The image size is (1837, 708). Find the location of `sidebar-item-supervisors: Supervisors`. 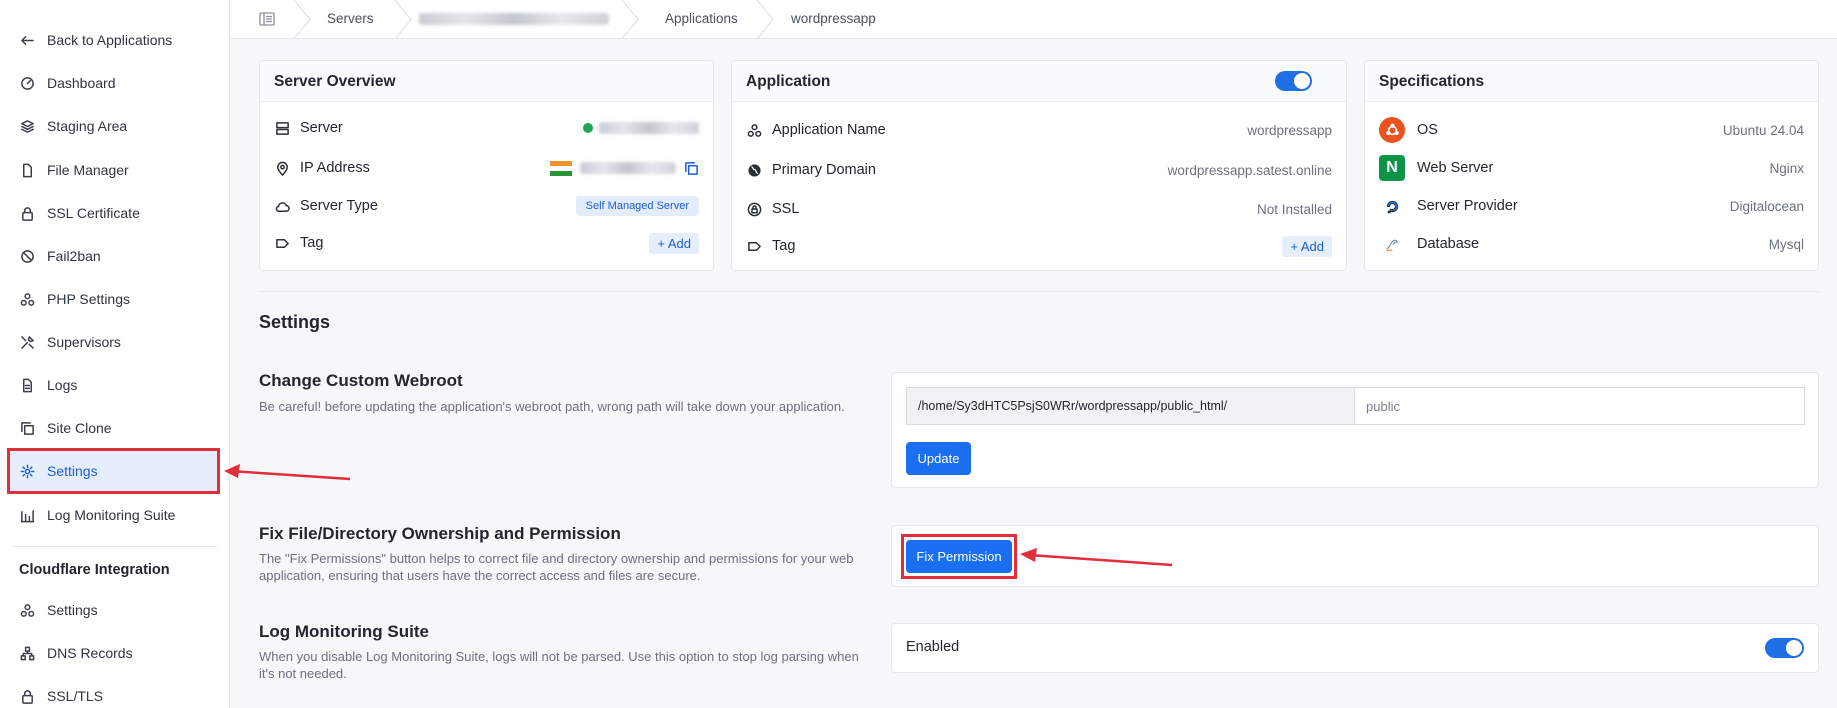

sidebar-item-supervisors: Supervisors is located at coordinates (70, 342).